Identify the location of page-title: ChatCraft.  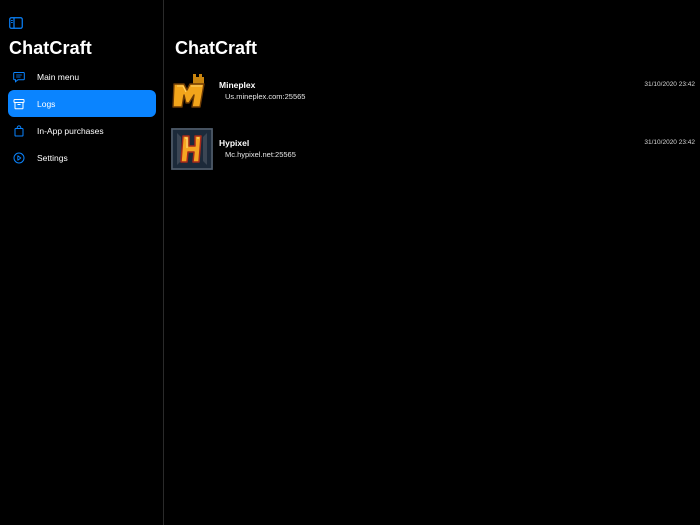
(216, 48).